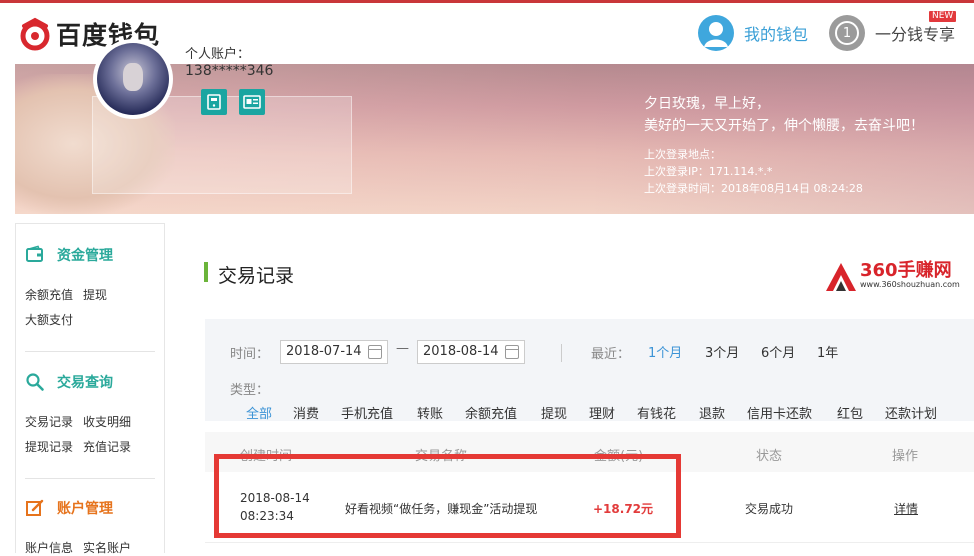 Image resolution: width=974 pixels, height=556 pixels. I want to click on sidebar-section-account: 账户管理, so click(69, 508).